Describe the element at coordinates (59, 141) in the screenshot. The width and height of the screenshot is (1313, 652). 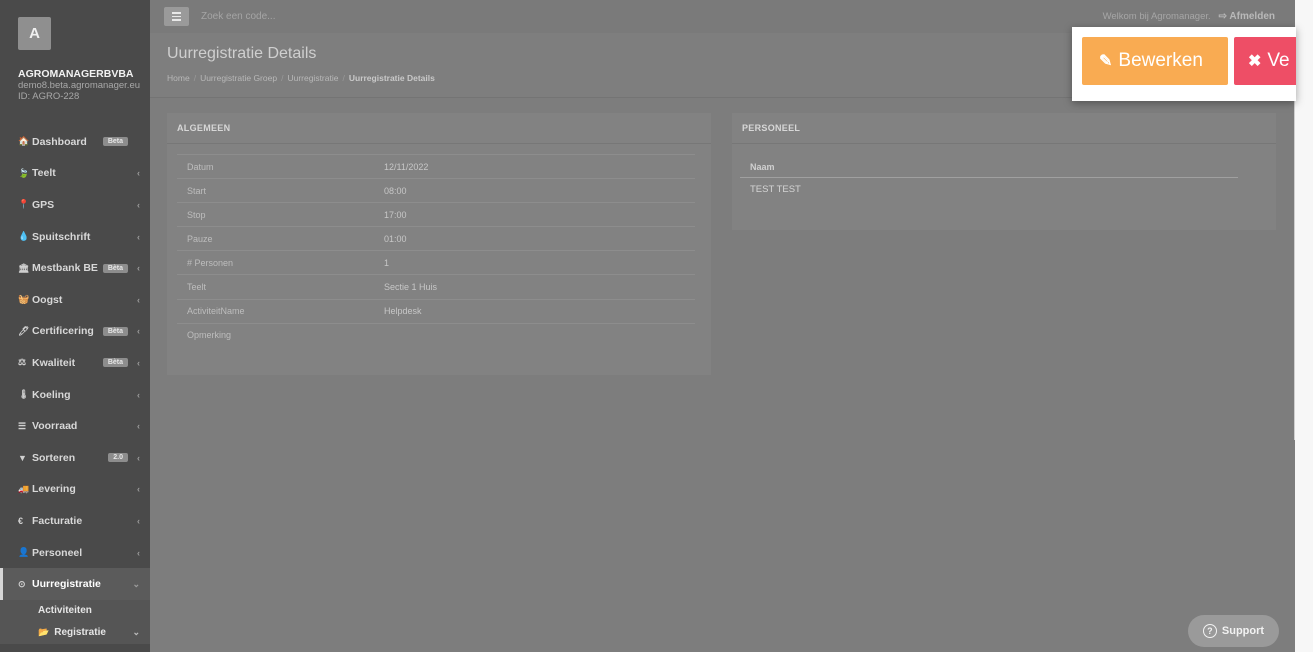
I see `sidebar-item-label: Dashboard` at that location.